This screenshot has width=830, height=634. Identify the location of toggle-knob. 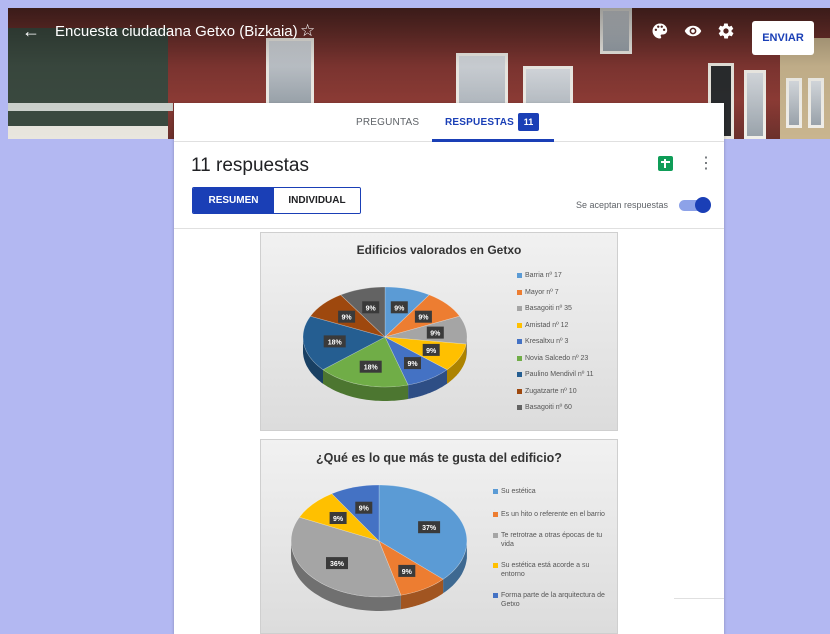
(703, 205).